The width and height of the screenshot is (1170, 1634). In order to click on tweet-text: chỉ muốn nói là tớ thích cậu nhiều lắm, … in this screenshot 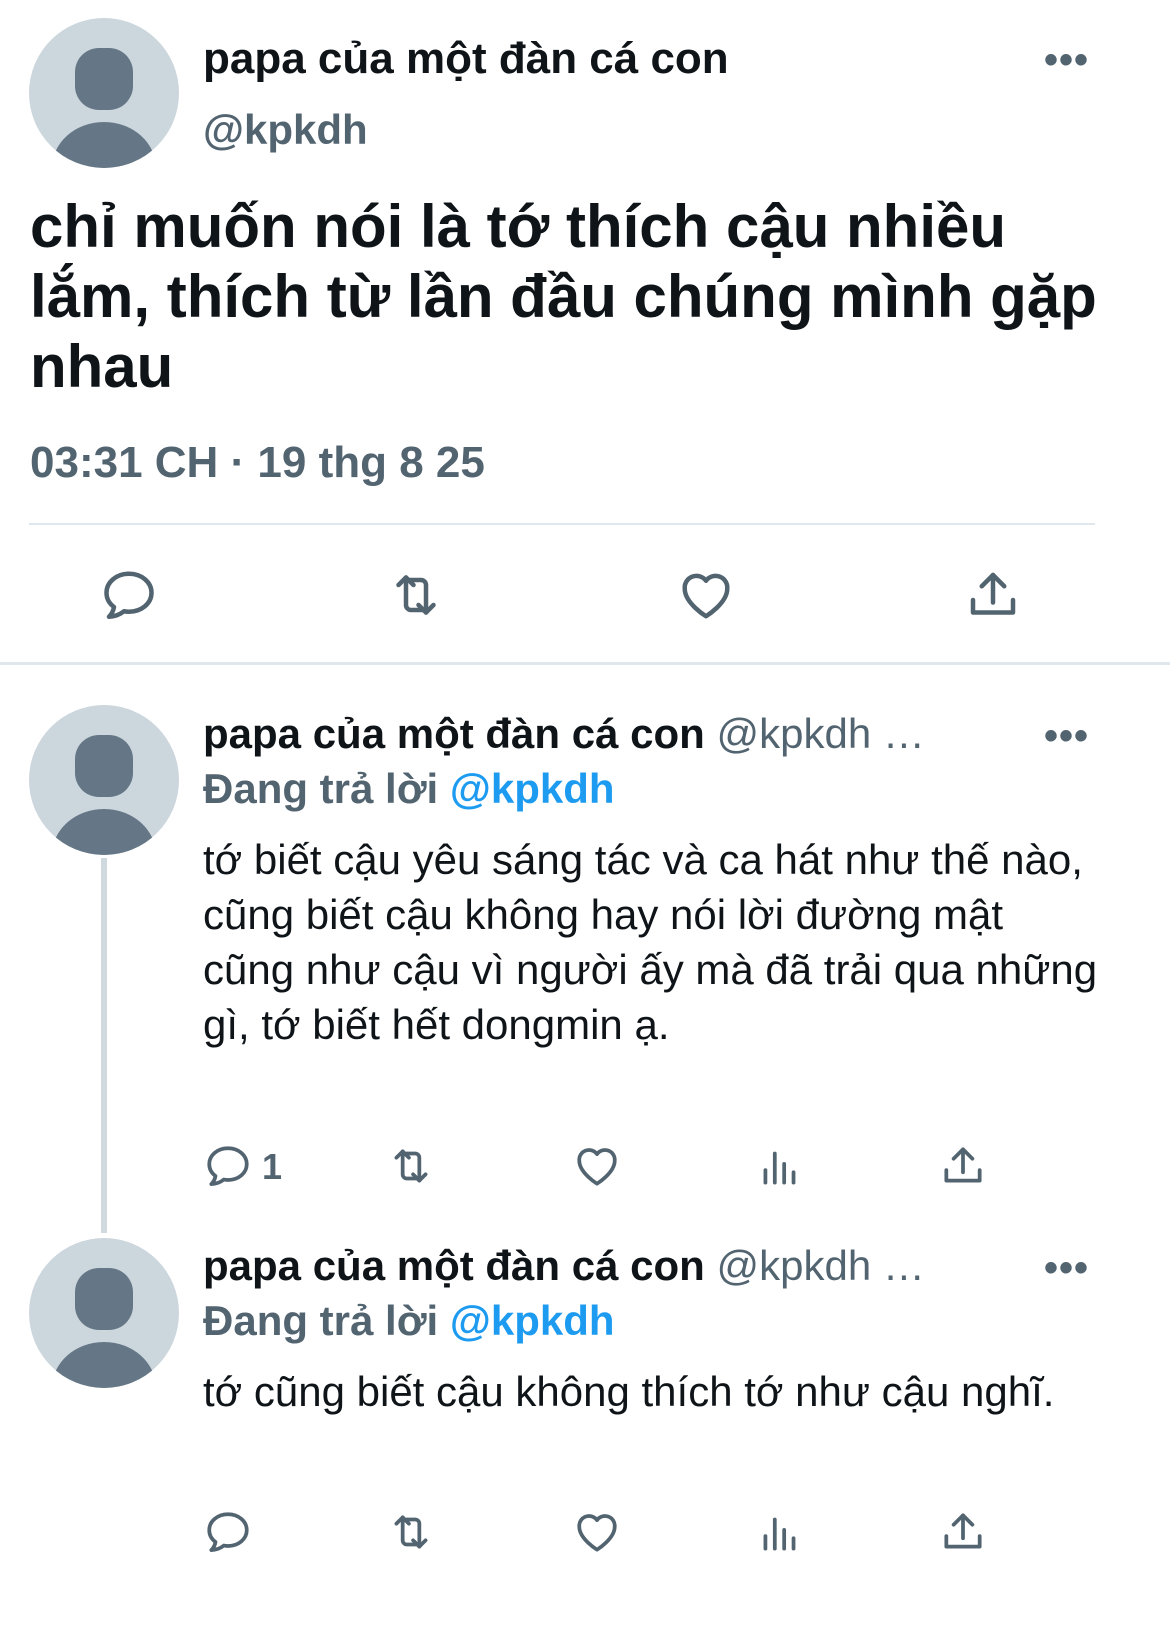, I will do `click(563, 296)`.